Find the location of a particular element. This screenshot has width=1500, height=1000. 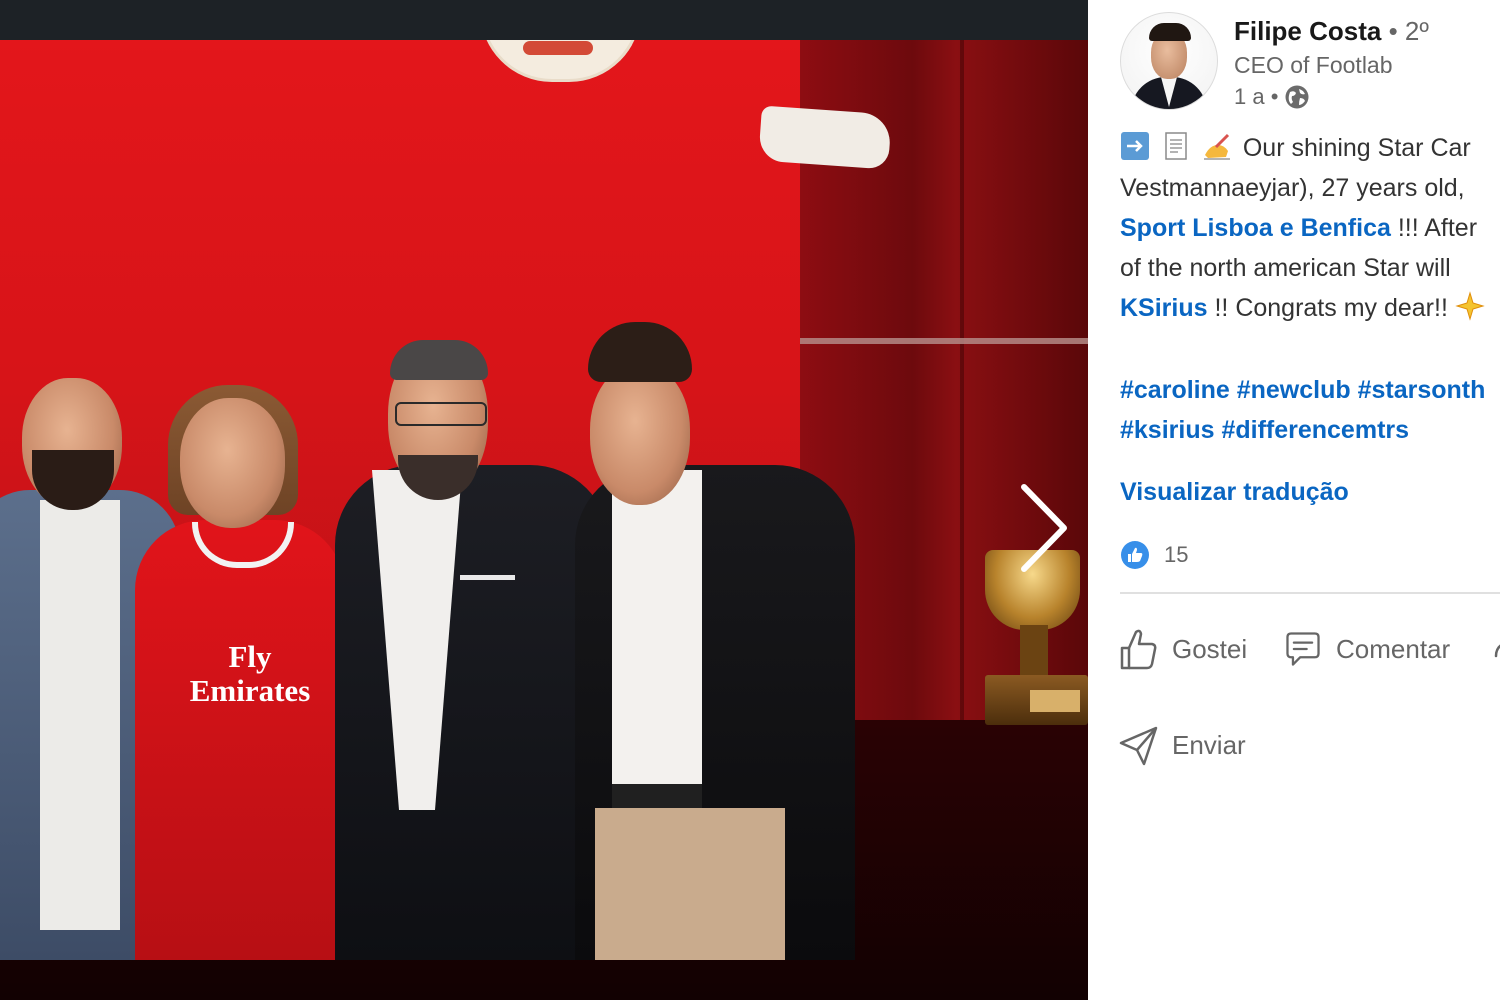

hashtags-line-2: #ksirius #differencemtrs is located at coordinates (1310, 430).